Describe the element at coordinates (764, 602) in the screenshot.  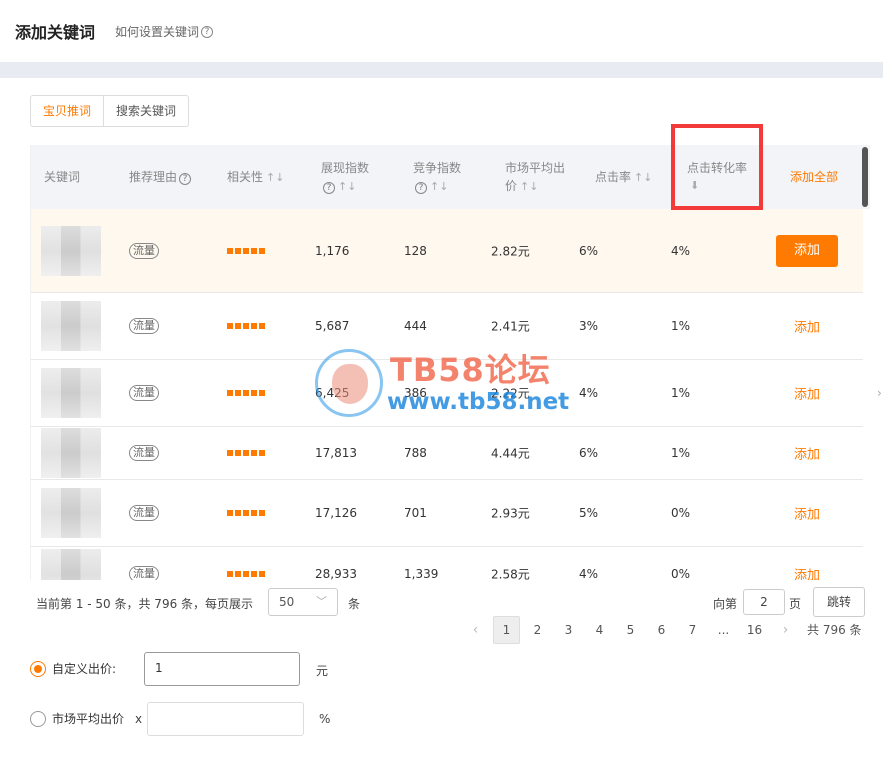
I see `goto-page-input: 2` at that location.